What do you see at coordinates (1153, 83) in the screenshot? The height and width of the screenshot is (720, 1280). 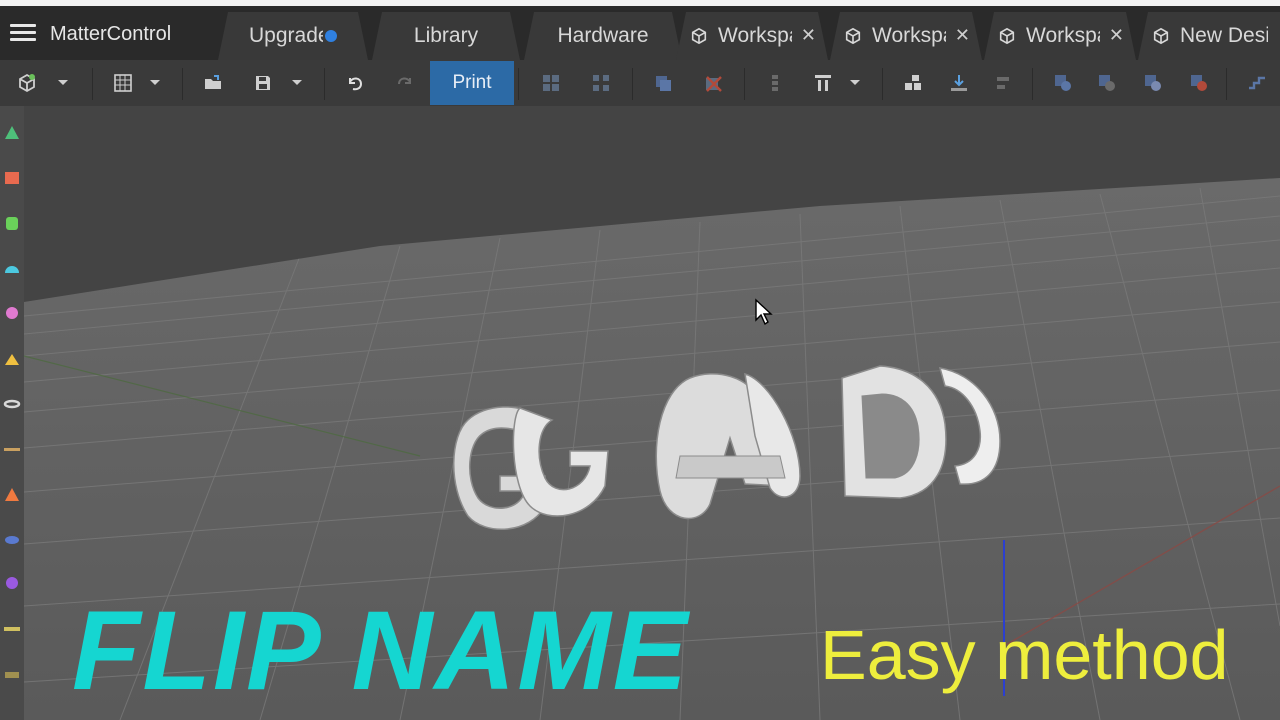 I see `intersect-icon` at bounding box center [1153, 83].